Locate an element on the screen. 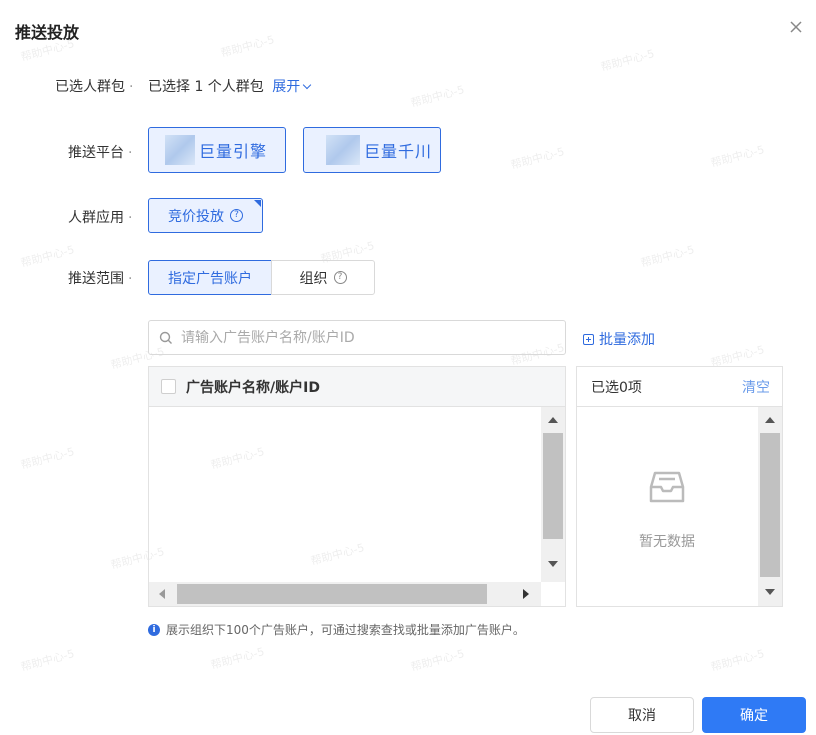  empty-inbox-icon is located at coordinates (667, 487).